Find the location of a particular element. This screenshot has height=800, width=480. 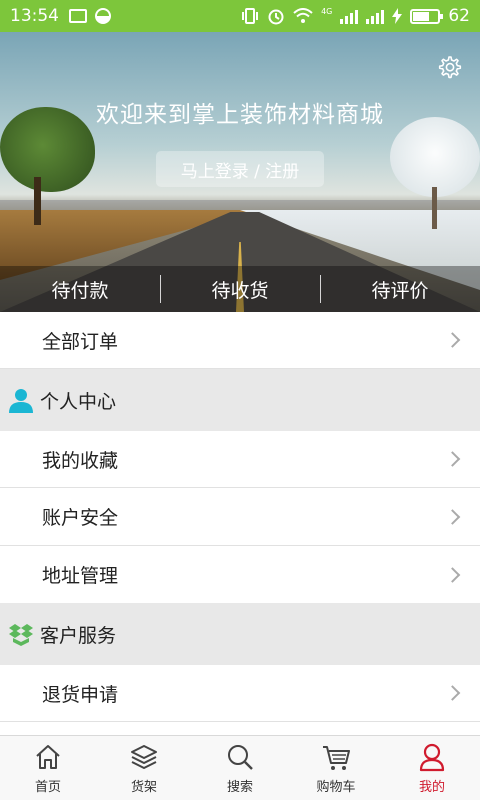

address-management-row: 地址管理 is located at coordinates (240, 574).